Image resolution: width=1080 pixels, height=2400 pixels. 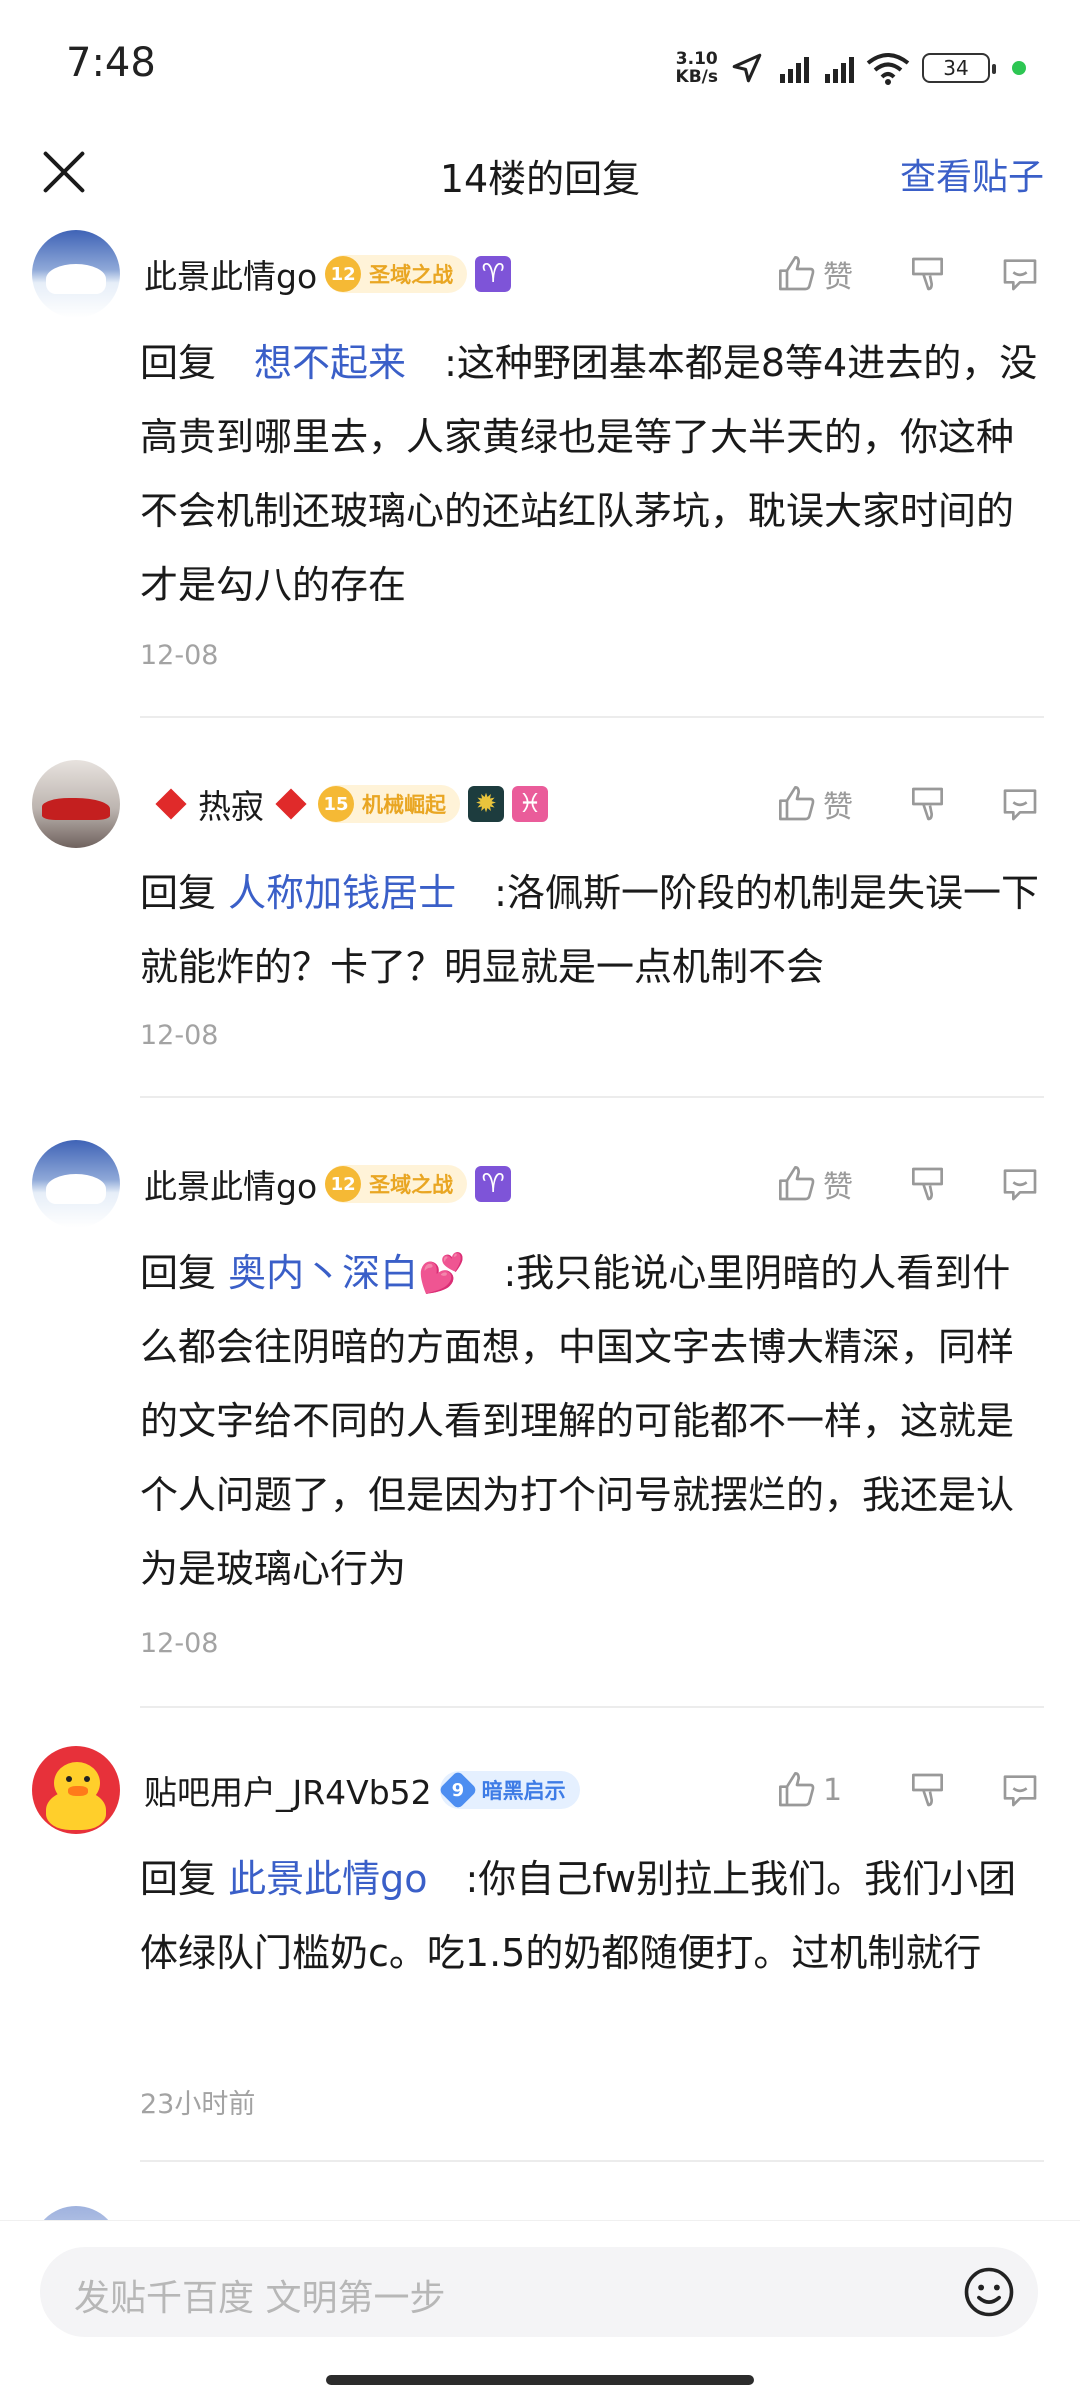 What do you see at coordinates (342, 893) in the screenshot?
I see `reply-to-user: 人称加钱居士` at bounding box center [342, 893].